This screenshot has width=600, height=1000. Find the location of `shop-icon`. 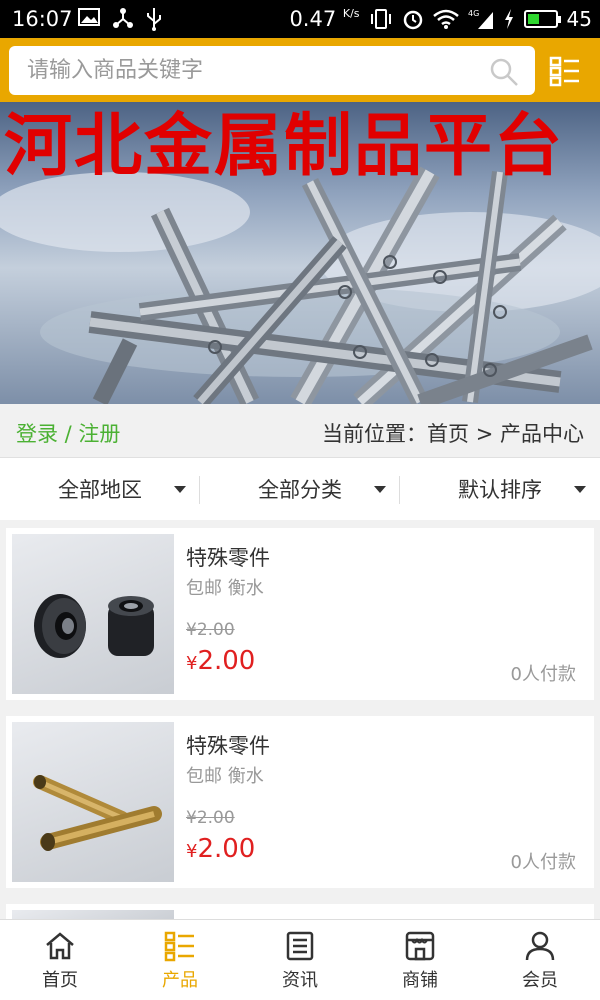

shop-icon is located at coordinates (420, 946).